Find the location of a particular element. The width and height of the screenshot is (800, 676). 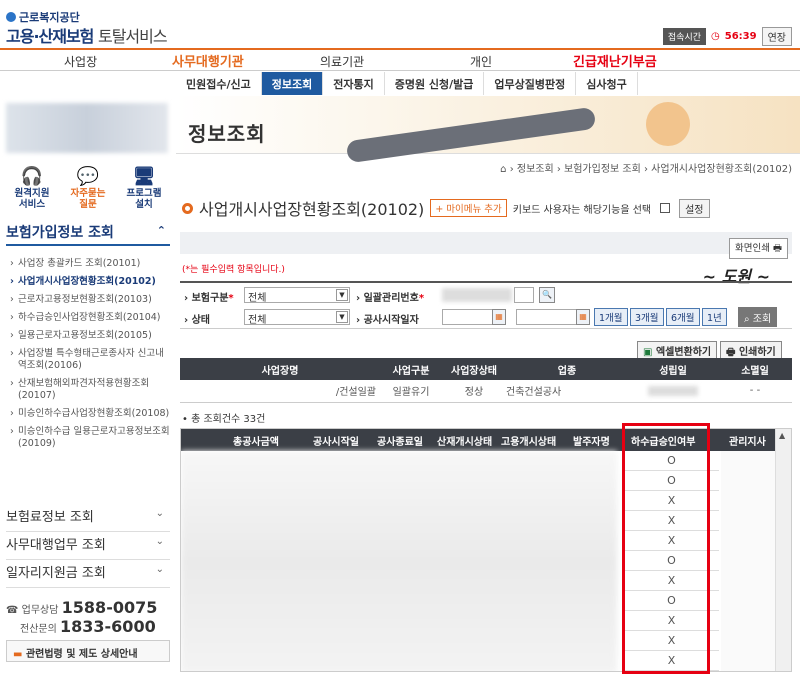

logo-mark-icon is located at coordinates (11, 17).